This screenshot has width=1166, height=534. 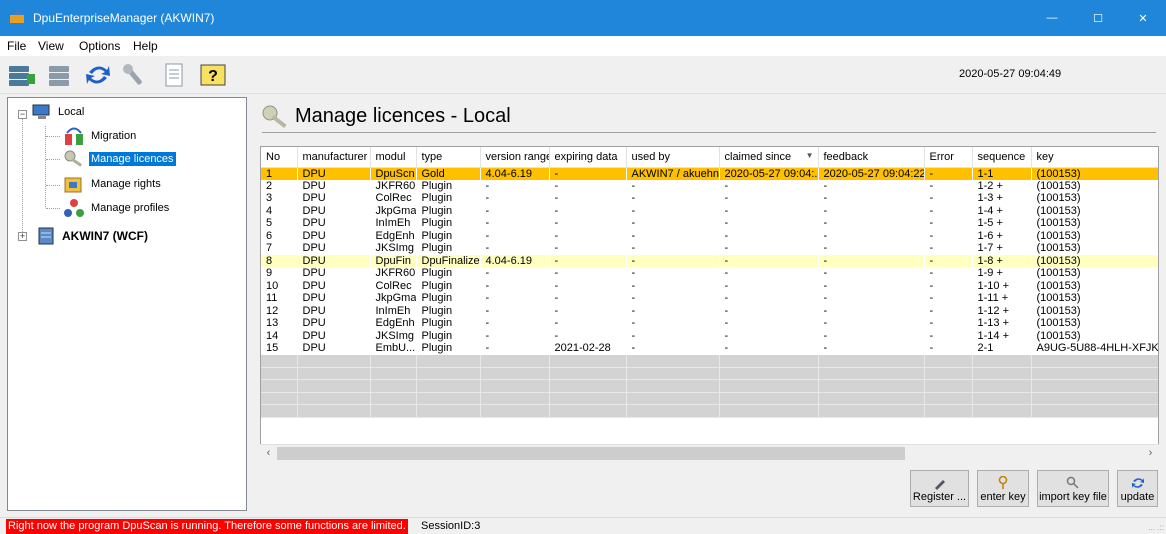 I want to click on cell-sequence: 1-9 +, so click(x=990, y=273).